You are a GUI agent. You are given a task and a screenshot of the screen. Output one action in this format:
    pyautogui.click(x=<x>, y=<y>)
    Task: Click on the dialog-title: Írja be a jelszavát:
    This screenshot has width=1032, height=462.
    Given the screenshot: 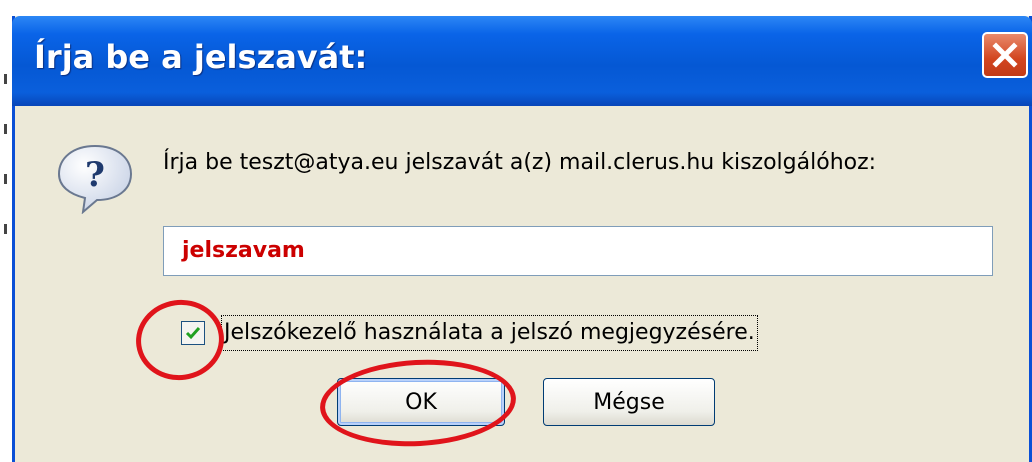 What is the action you would take?
    pyautogui.click(x=201, y=57)
    